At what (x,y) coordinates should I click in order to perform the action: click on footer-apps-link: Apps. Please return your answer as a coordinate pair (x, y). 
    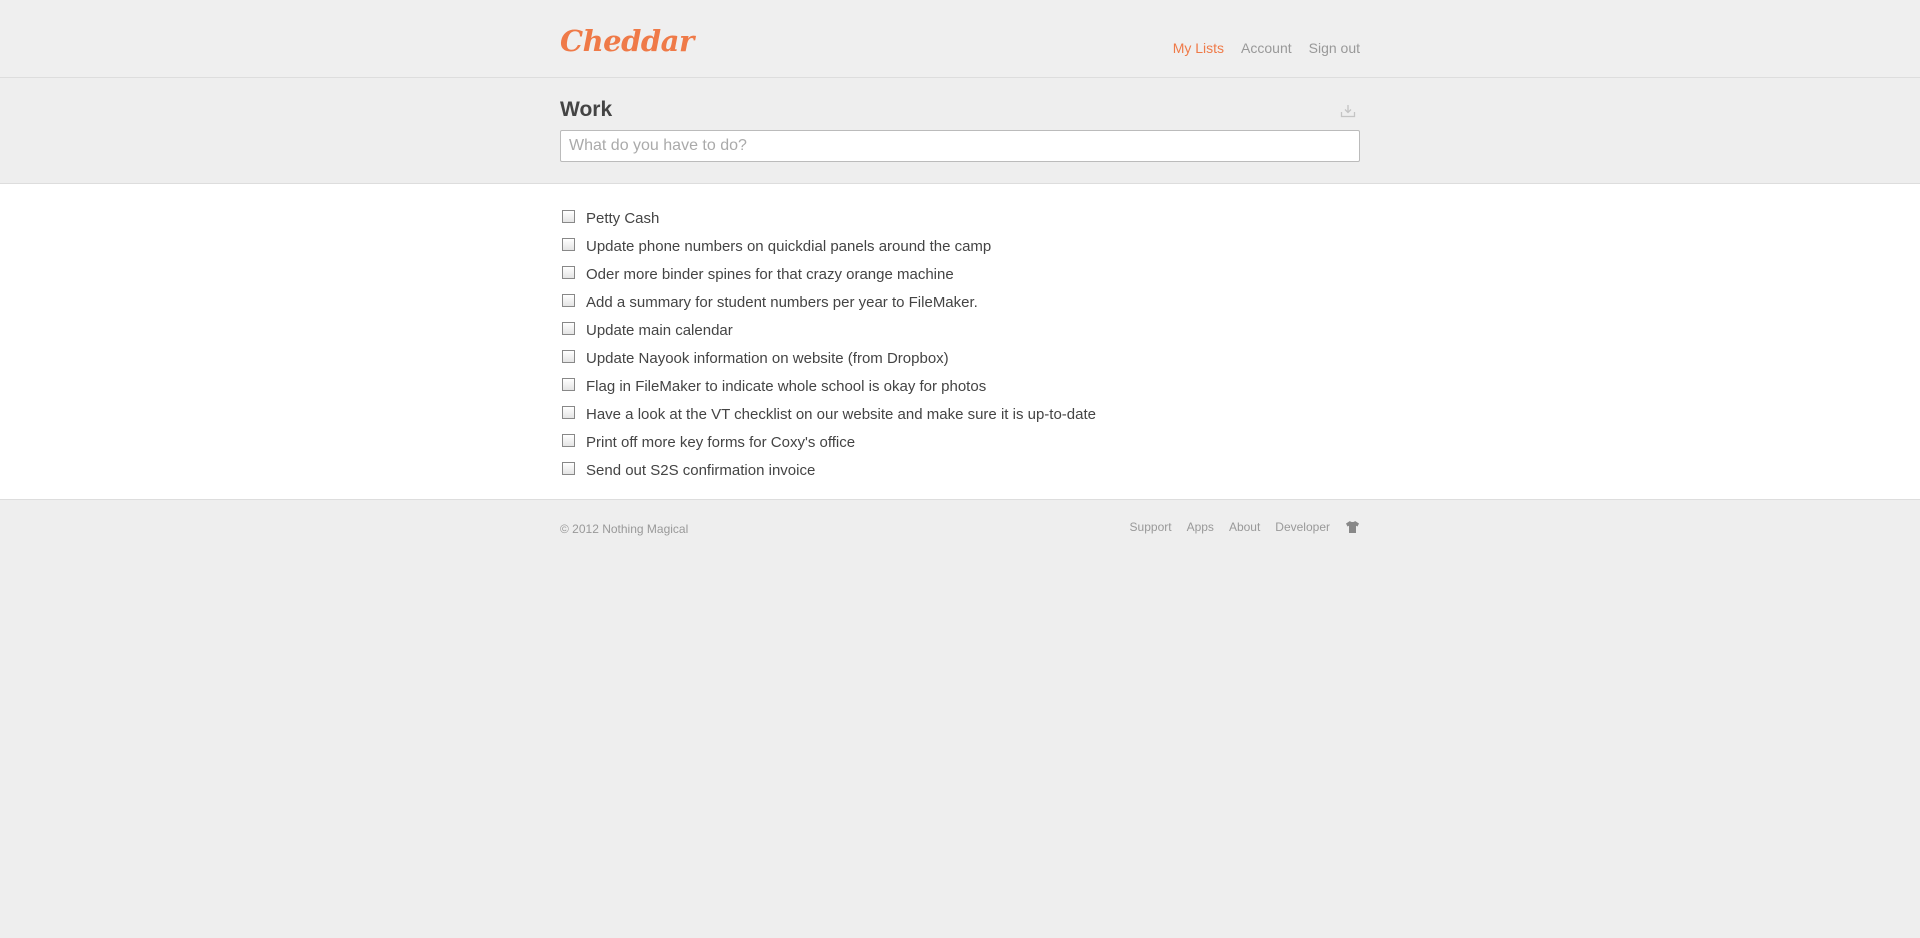
    Looking at the image, I should click on (1200, 527).